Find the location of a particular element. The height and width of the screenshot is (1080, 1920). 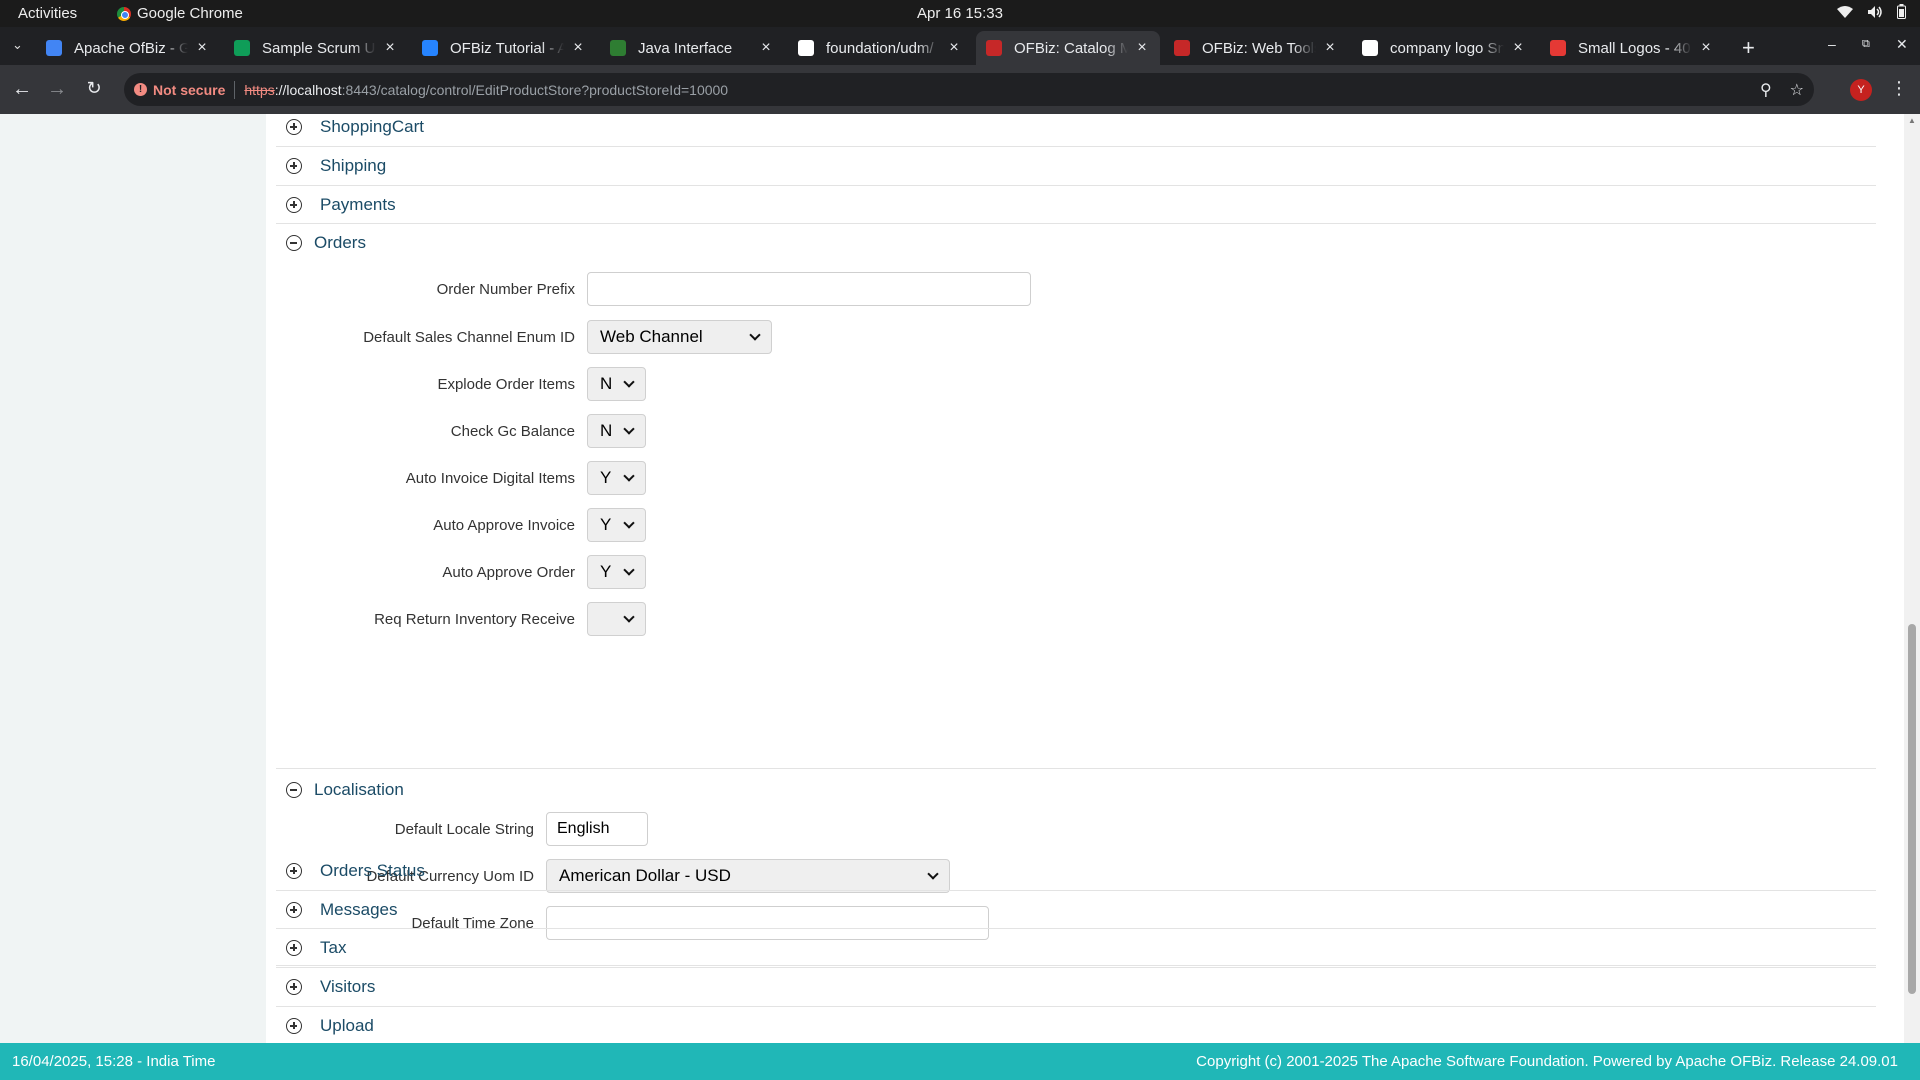

wifi-icon is located at coordinates (1845, 11).